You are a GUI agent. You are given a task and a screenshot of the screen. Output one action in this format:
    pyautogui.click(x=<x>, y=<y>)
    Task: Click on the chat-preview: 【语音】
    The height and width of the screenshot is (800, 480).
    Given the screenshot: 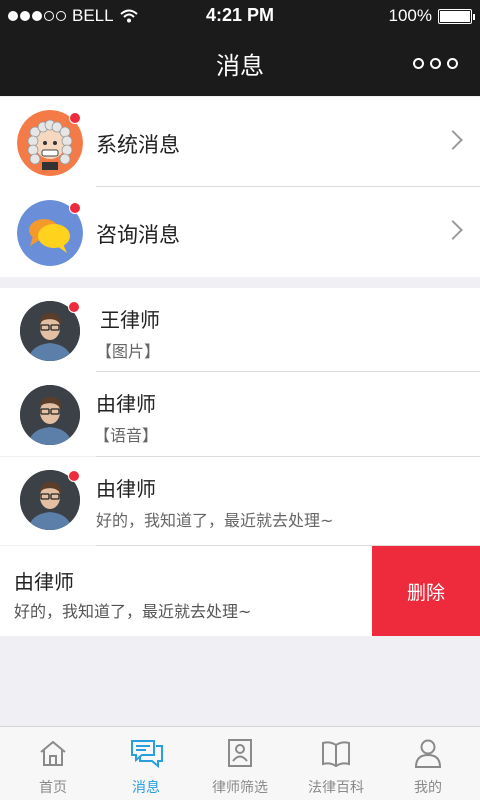 What is the action you would take?
    pyautogui.click(x=126, y=435)
    